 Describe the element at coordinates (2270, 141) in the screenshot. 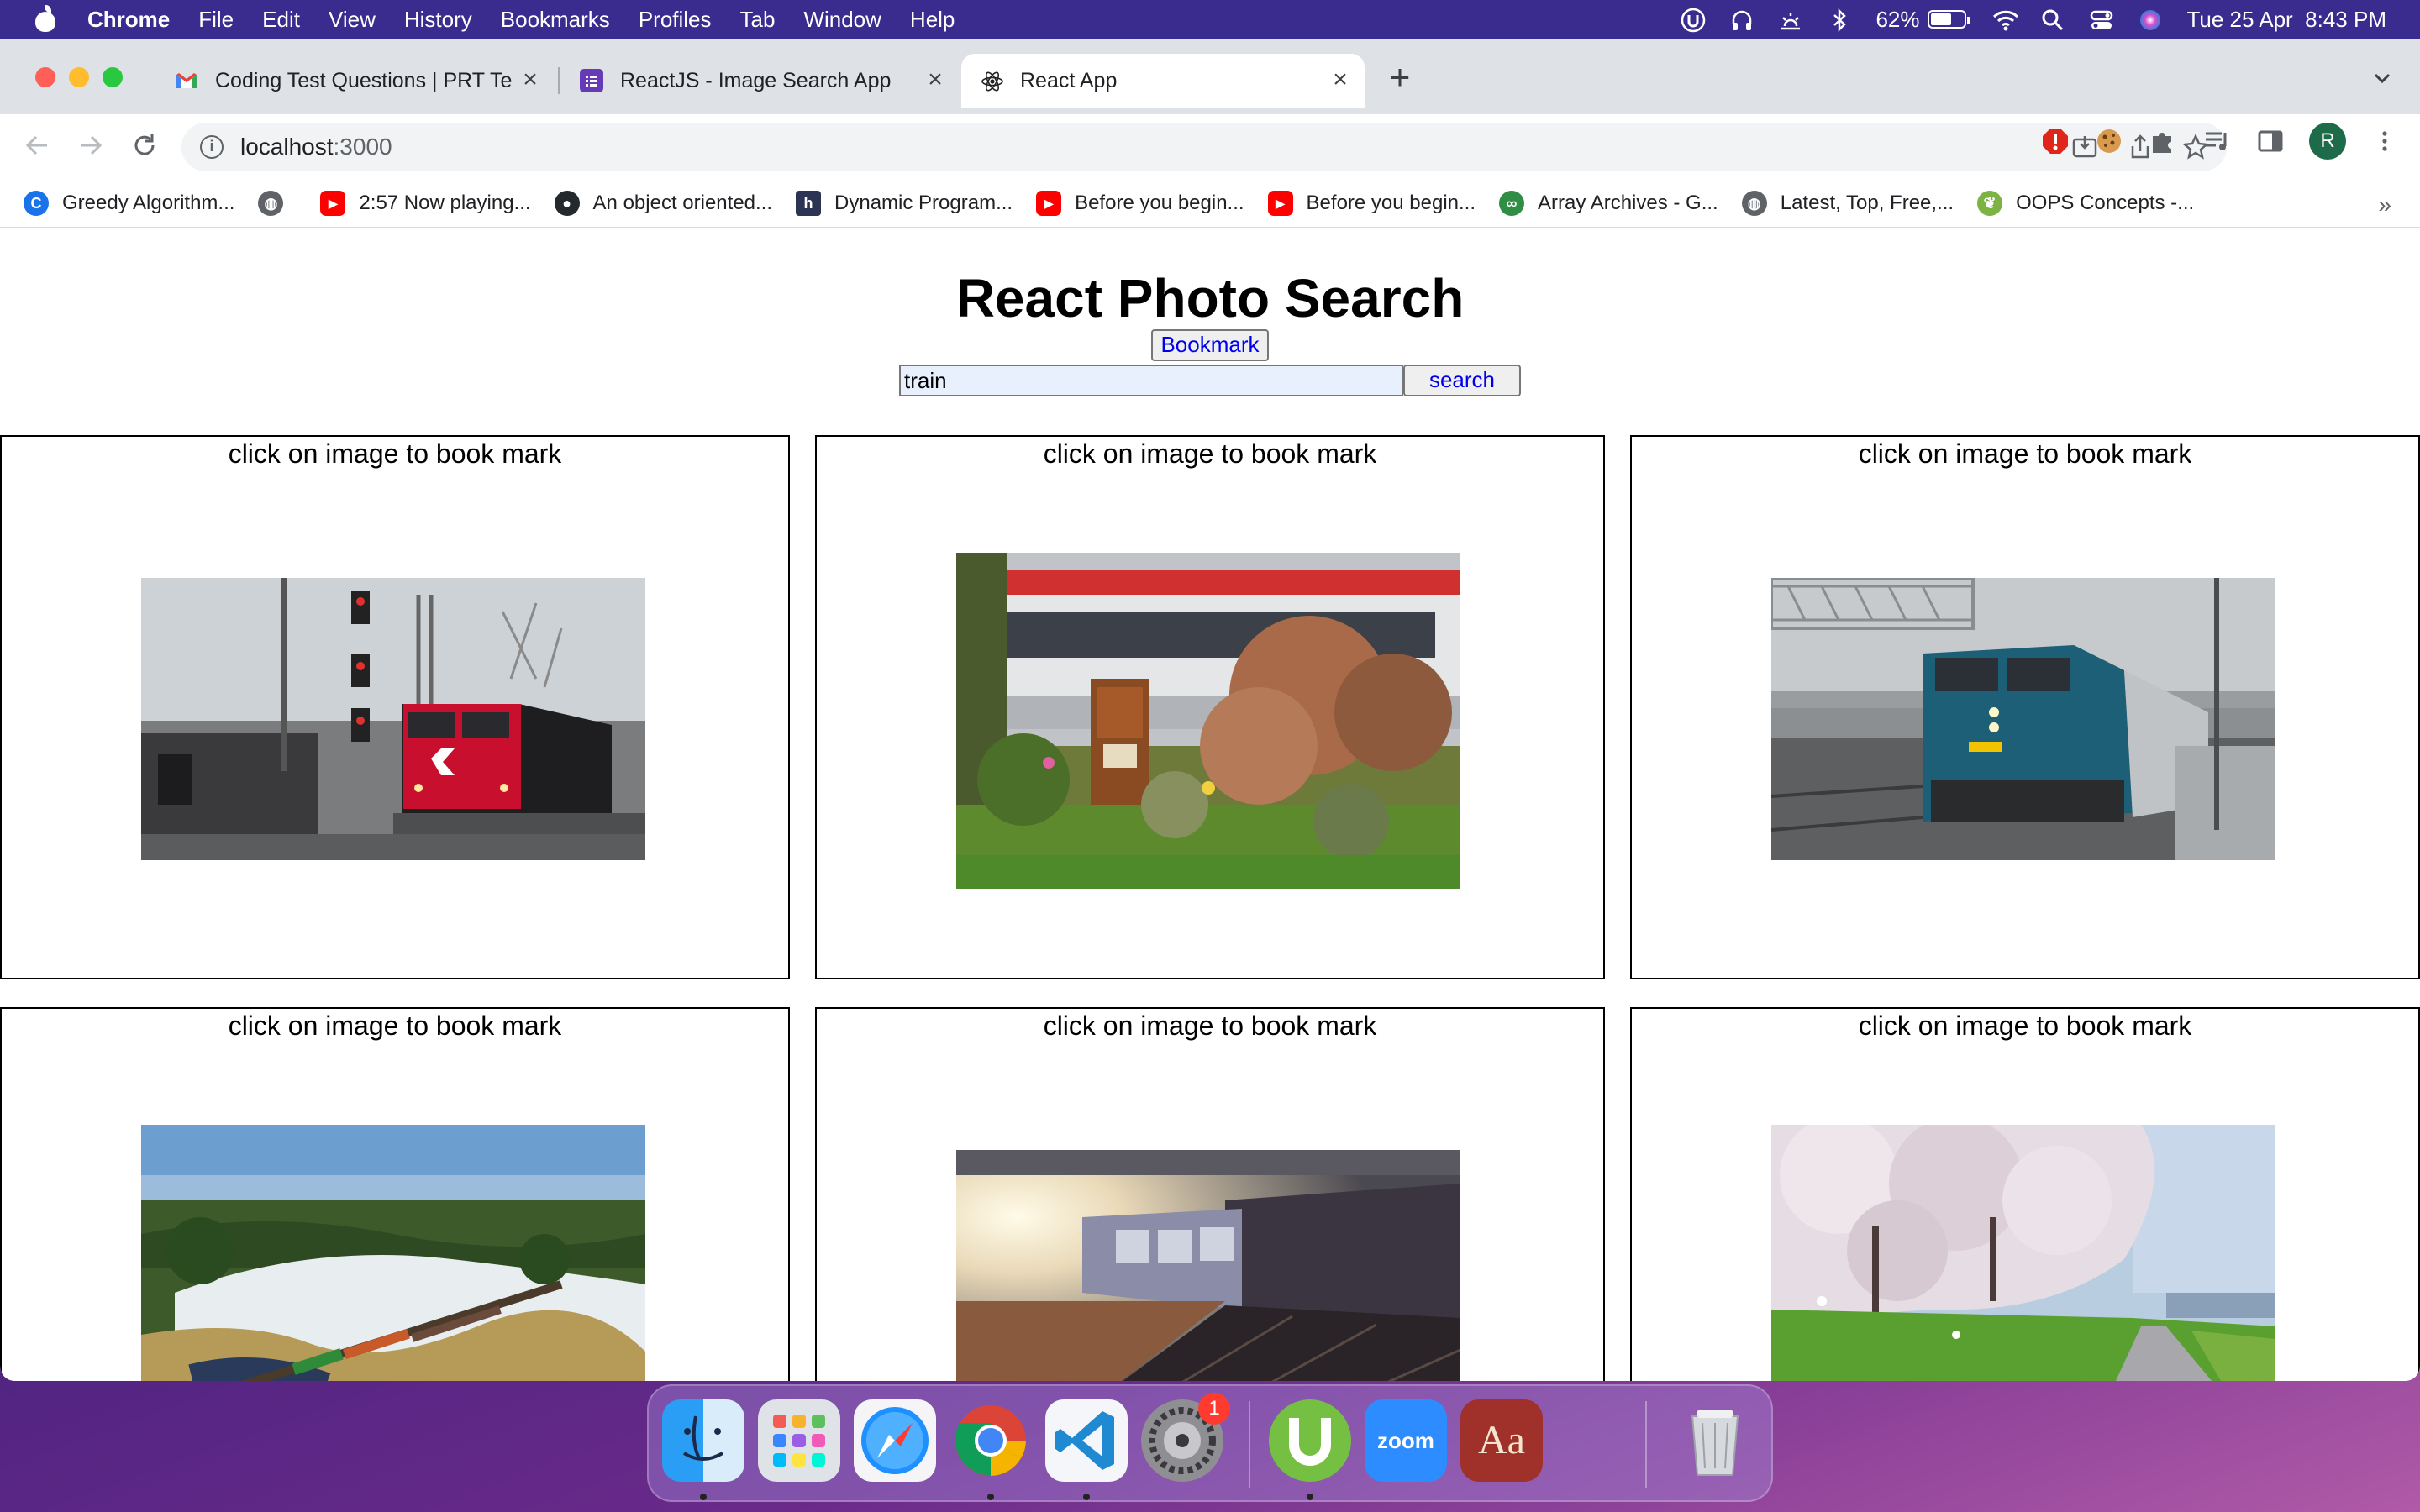

I see `side-panel-icon` at that location.